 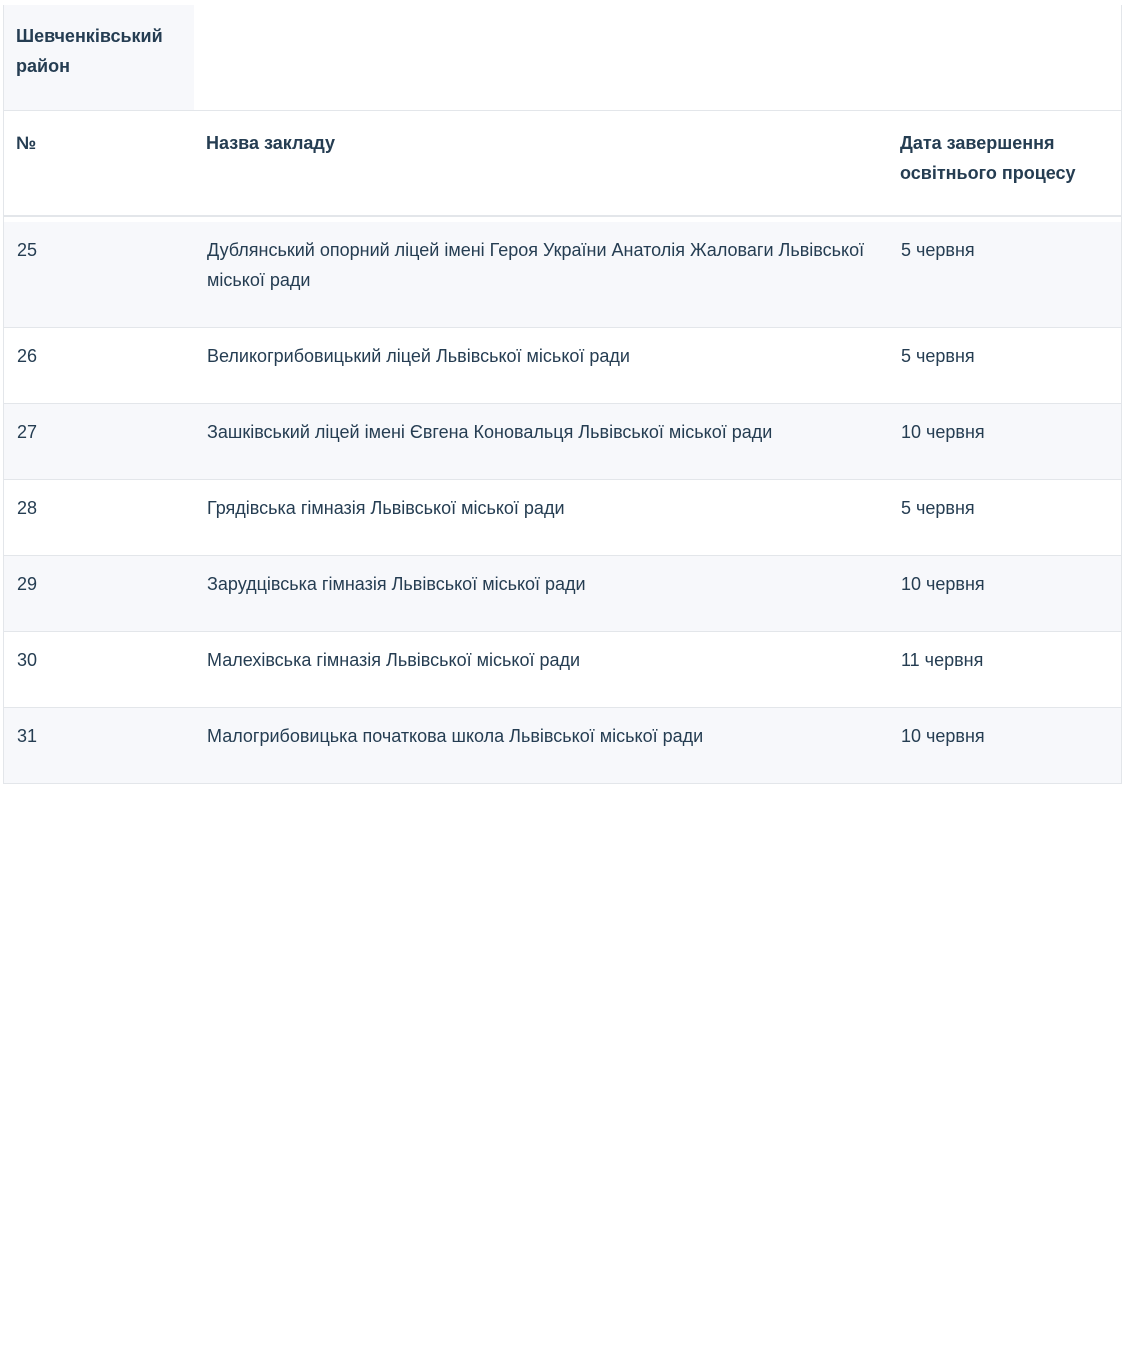 What do you see at coordinates (27, 432) in the screenshot?
I see `row-number: 27` at bounding box center [27, 432].